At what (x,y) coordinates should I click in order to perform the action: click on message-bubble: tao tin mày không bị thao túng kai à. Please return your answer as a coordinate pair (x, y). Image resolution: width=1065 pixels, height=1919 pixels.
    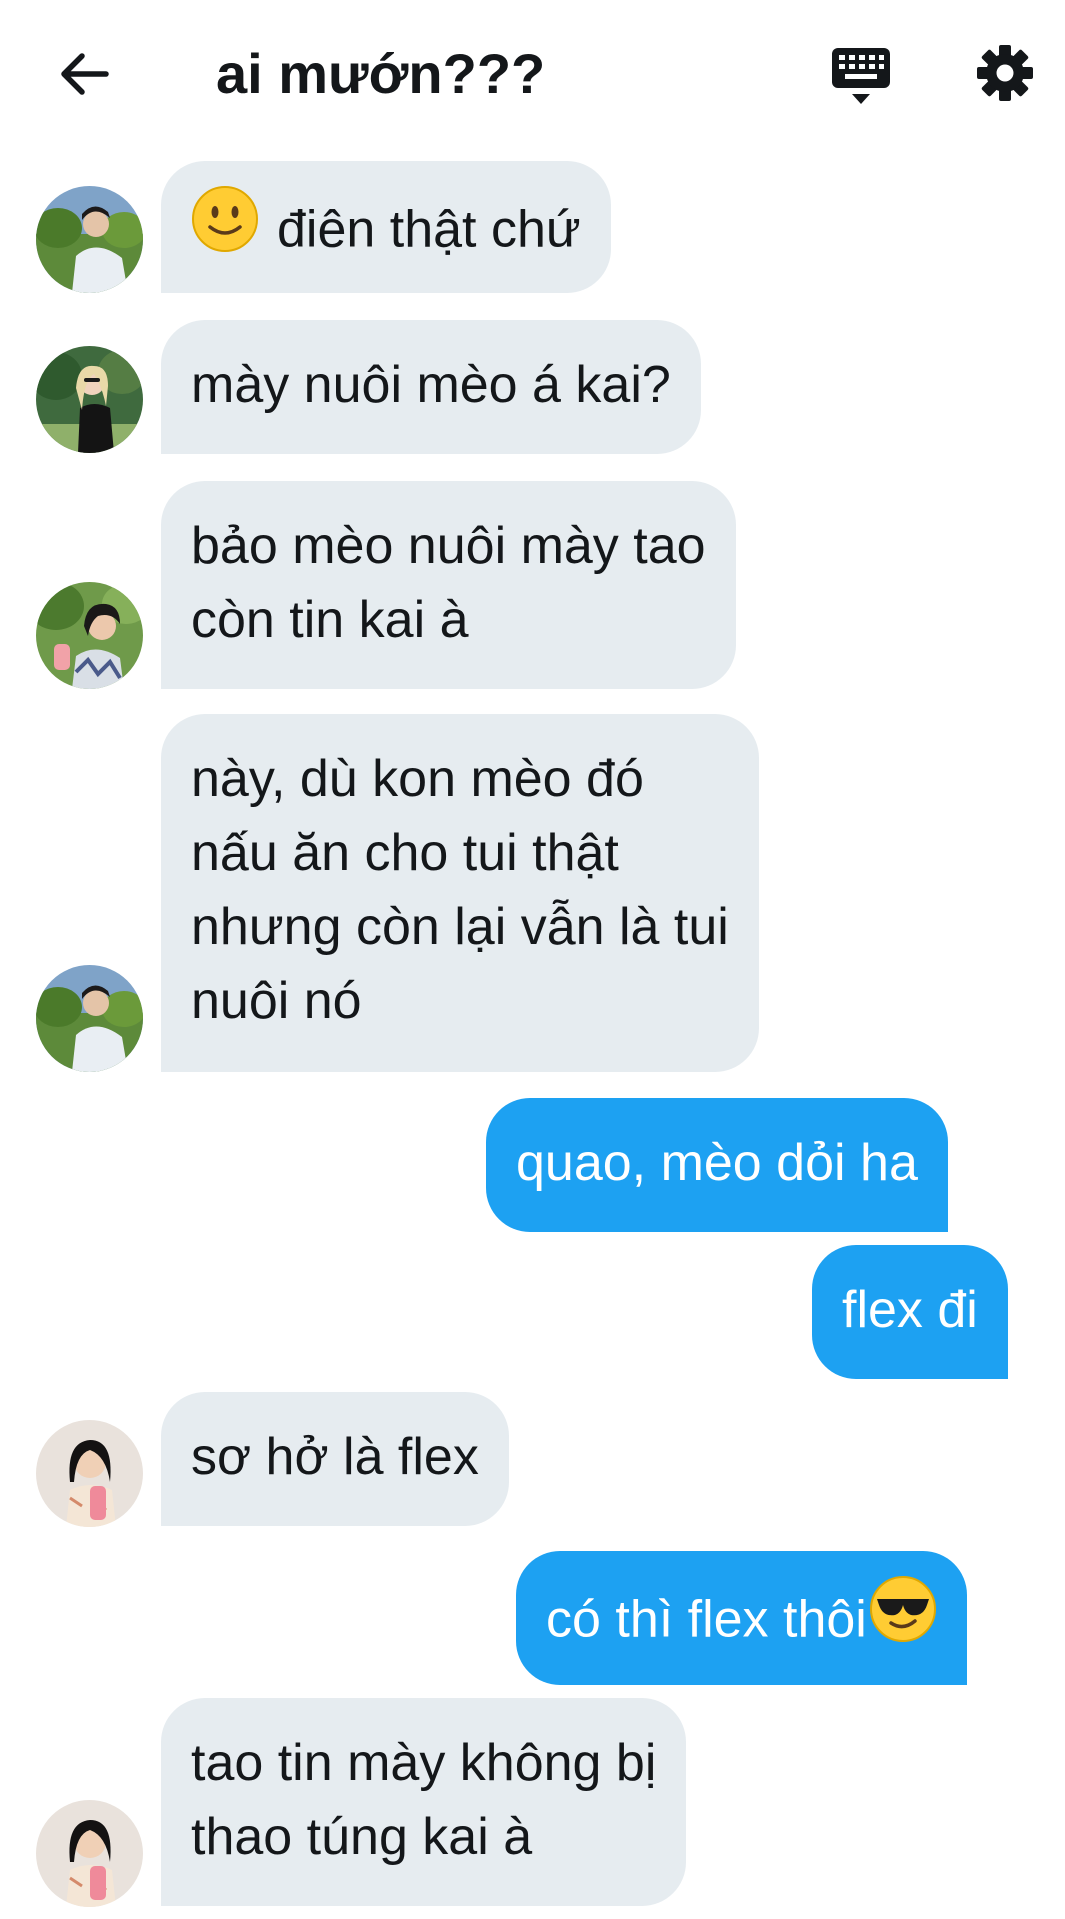
    Looking at the image, I should click on (424, 1802).